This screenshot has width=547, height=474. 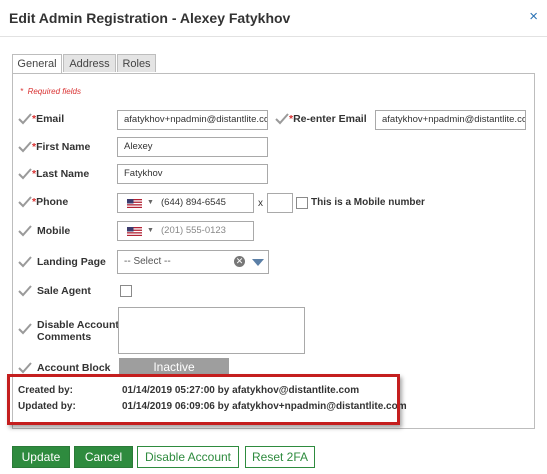 I want to click on mobile-field: ▼ (201) 555-0123, so click(x=185, y=231).